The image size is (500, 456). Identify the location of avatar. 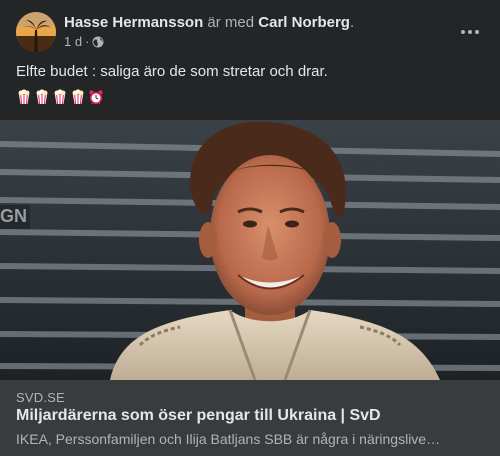
(36, 32).